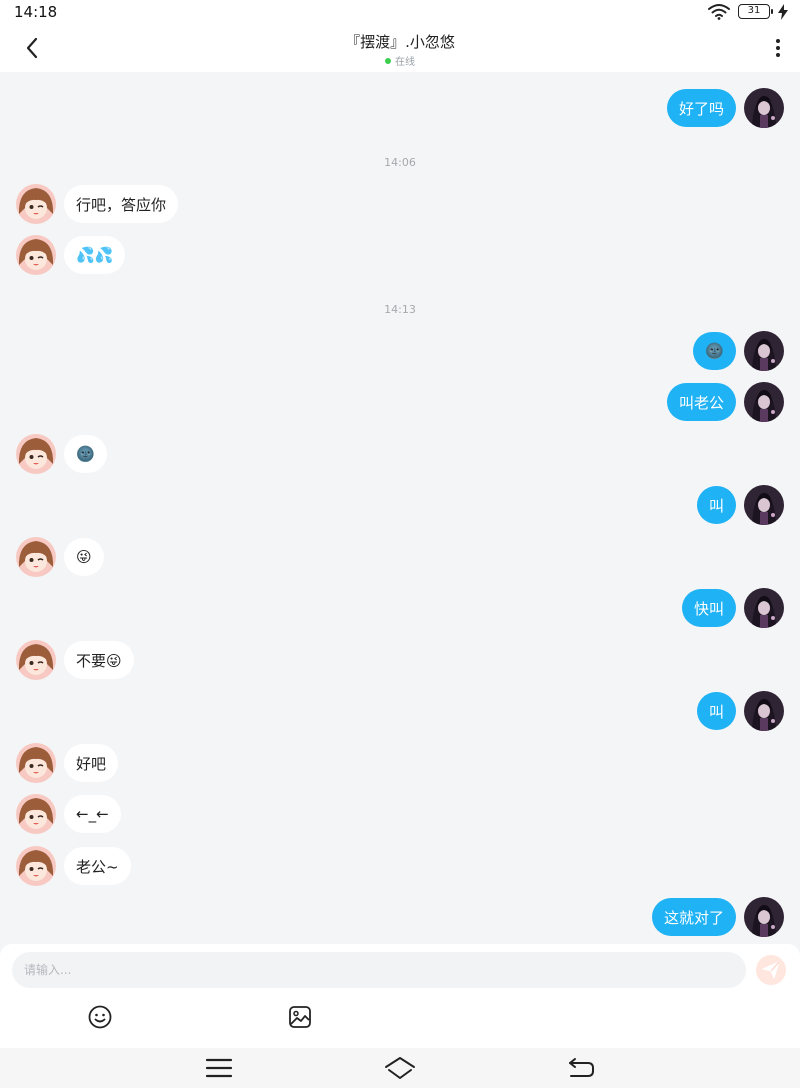 The image size is (800, 1088). I want to click on menu-button, so click(219, 1068).